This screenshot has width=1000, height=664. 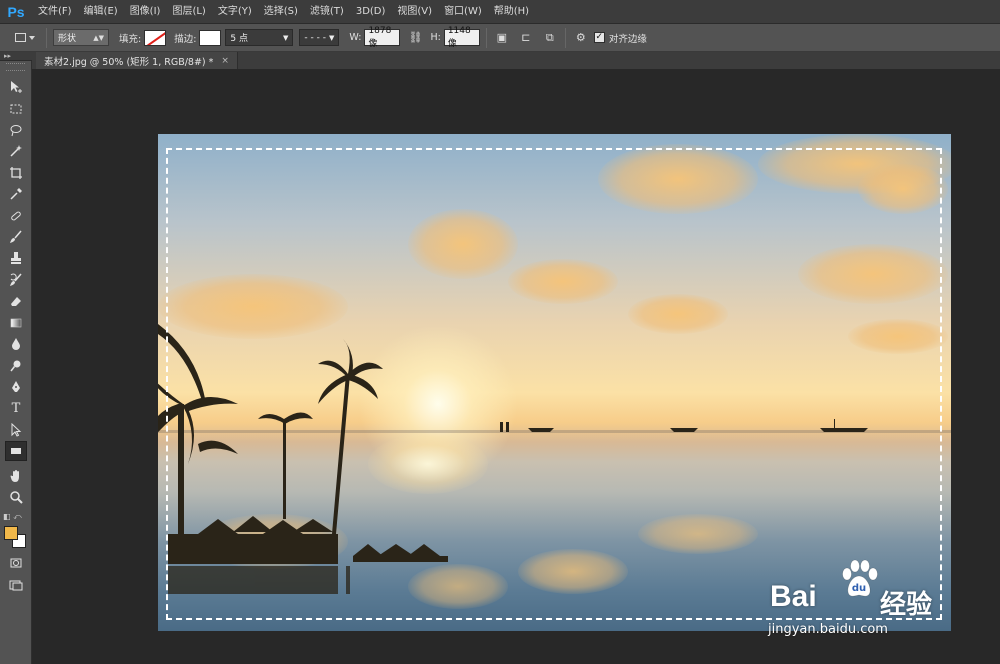 What do you see at coordinates (550, 38) in the screenshot?
I see `path-arrangement-icon: ⧉` at bounding box center [550, 38].